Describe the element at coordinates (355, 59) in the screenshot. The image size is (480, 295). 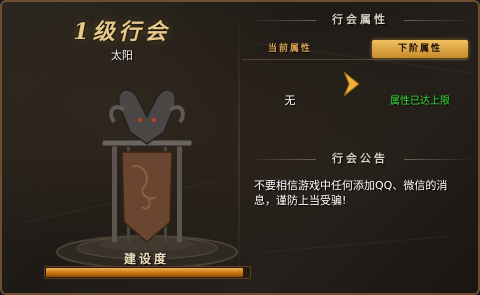
I see `attributes-divider` at that location.